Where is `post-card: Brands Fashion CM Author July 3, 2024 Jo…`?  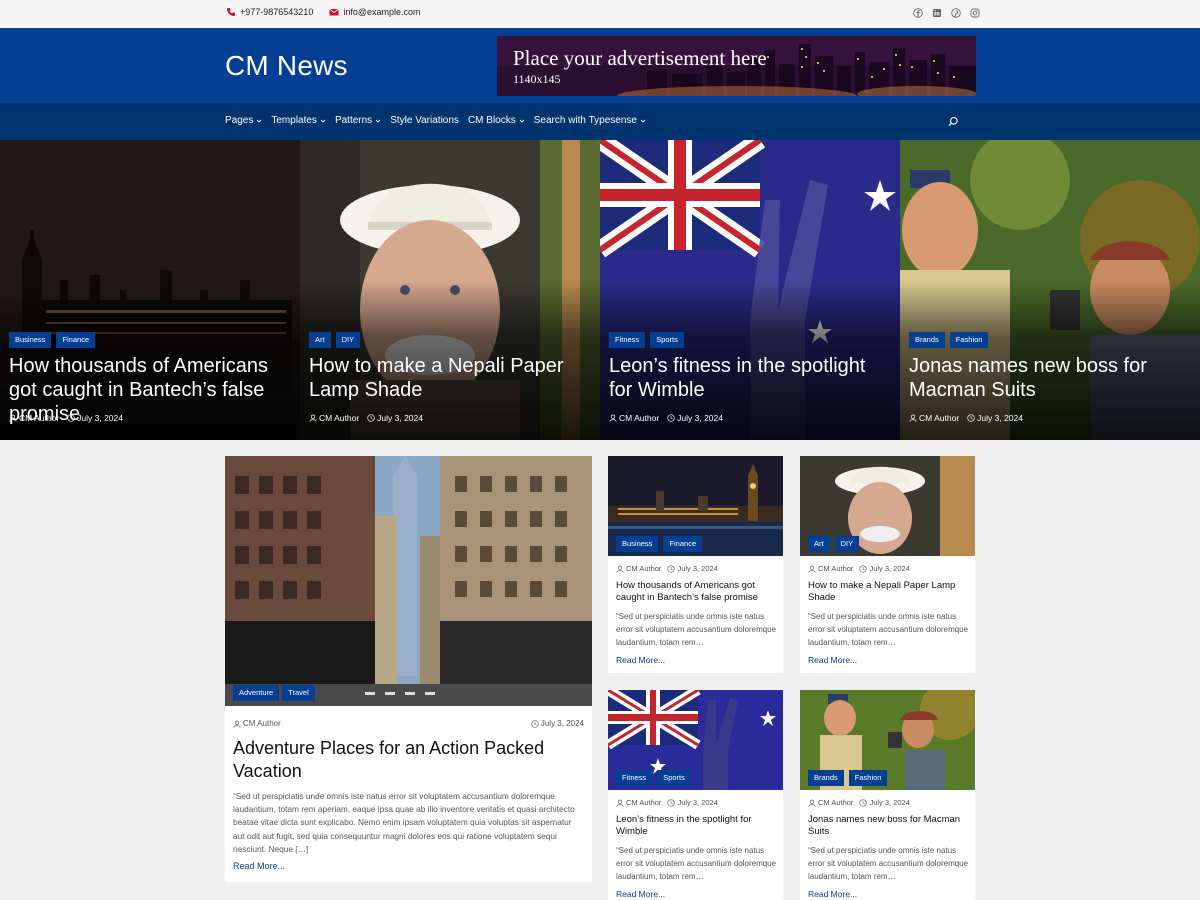
post-card: Brands Fashion CM Author July 3, 2024 Jo… is located at coordinates (887, 795).